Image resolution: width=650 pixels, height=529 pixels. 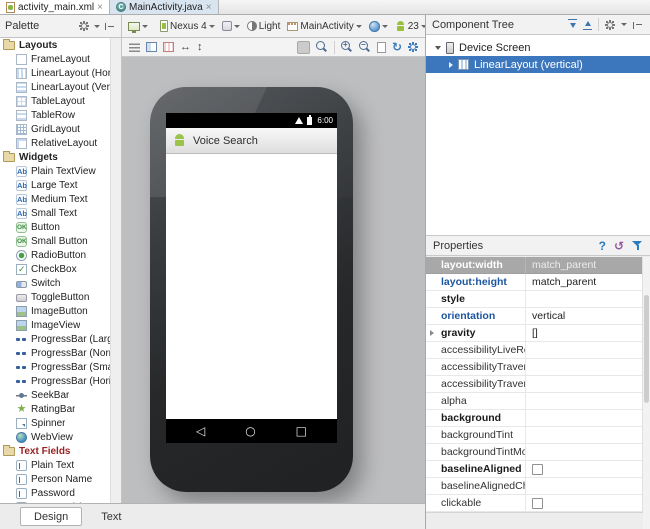 I want to click on palette-item-spinner: Spinner, so click(x=55, y=423).